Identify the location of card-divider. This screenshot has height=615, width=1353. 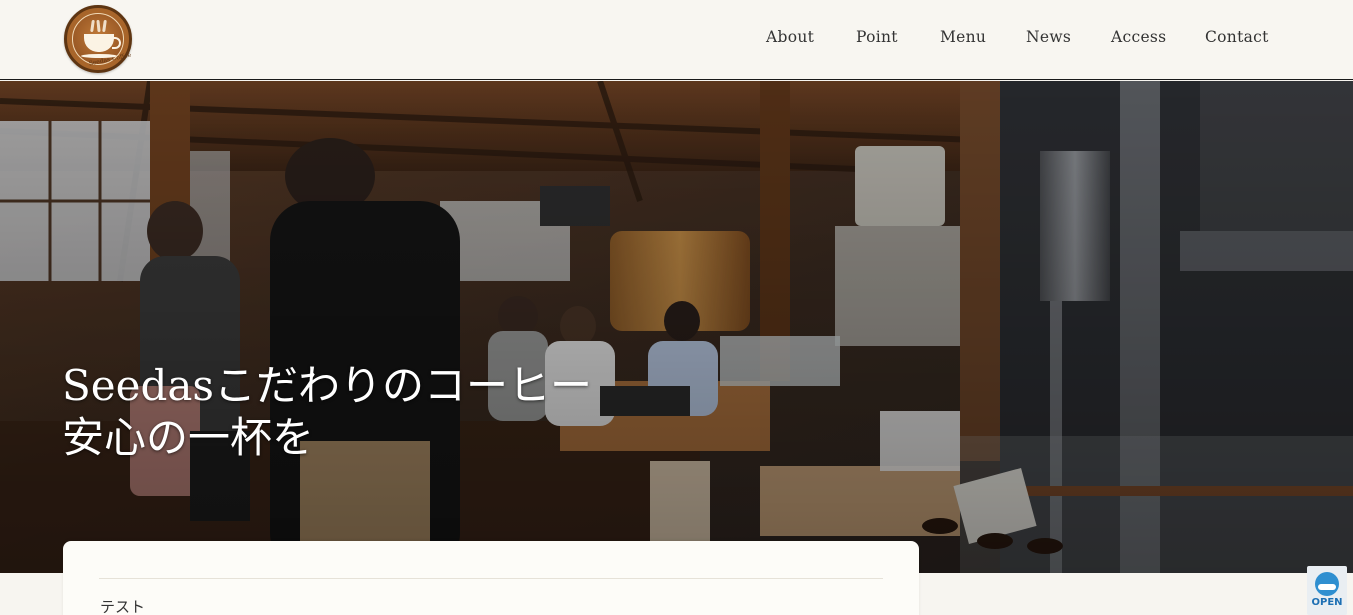
(491, 578).